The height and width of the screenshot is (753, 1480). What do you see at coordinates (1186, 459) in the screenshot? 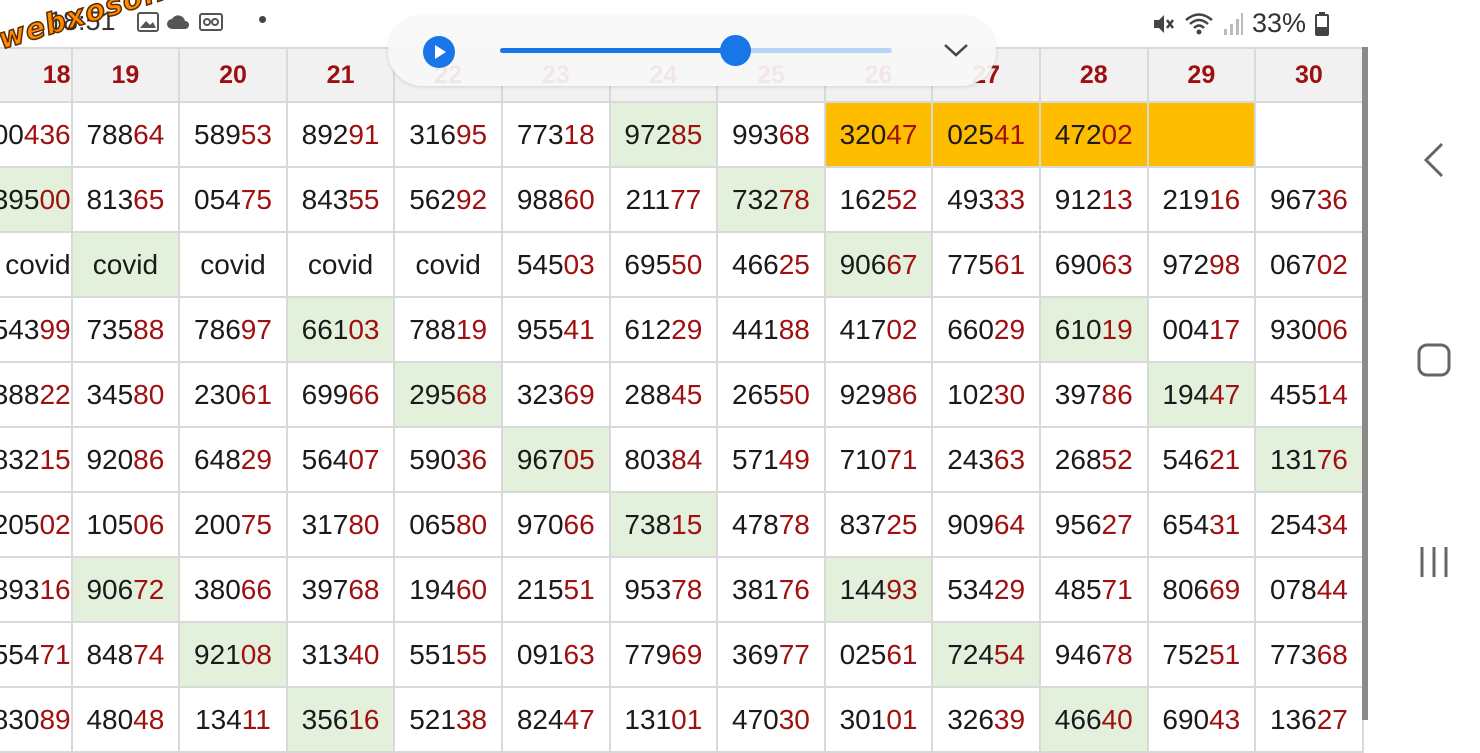
I see `cell-head-digits: 546` at bounding box center [1186, 459].